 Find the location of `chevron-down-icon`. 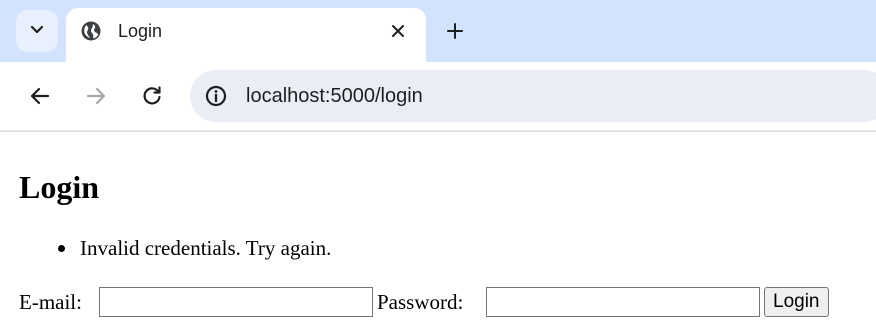

chevron-down-icon is located at coordinates (37, 31).